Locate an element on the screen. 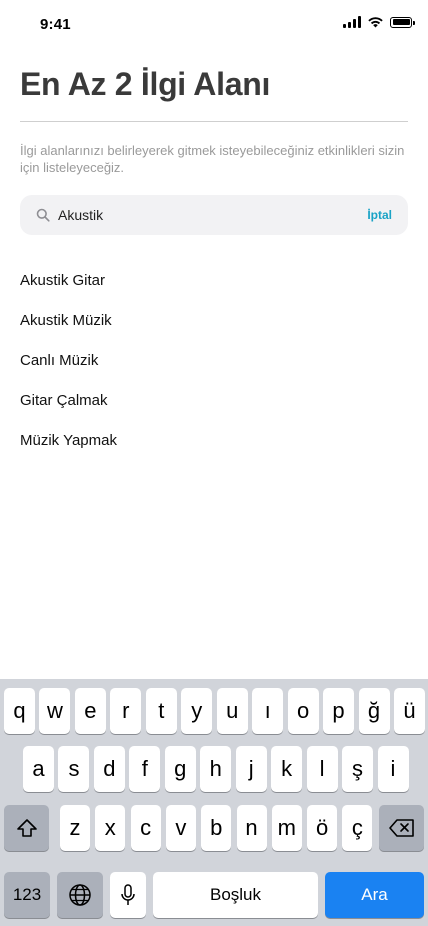  delete-key is located at coordinates (401, 828).